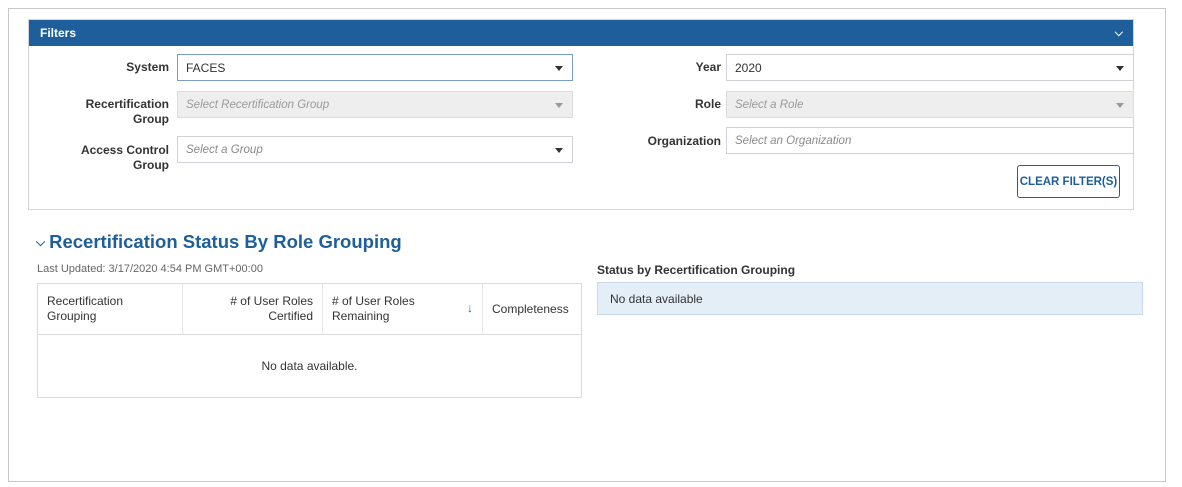 This screenshot has height=487, width=1182. What do you see at coordinates (147, 67) in the screenshot?
I see `system-label: System` at bounding box center [147, 67].